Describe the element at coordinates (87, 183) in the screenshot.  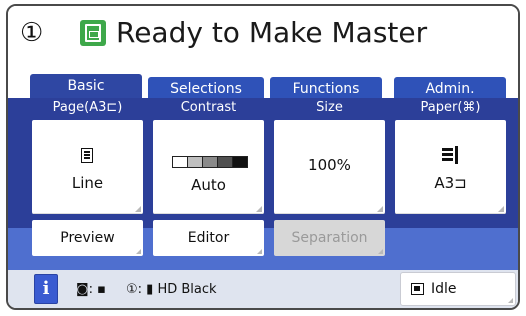
I see `page-value: Line` at that location.